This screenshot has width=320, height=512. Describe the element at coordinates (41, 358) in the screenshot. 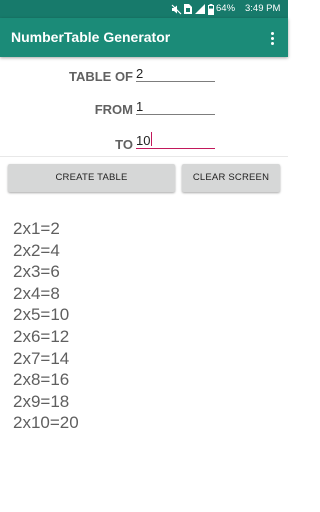

I see `result-line: 2x7=14` at that location.